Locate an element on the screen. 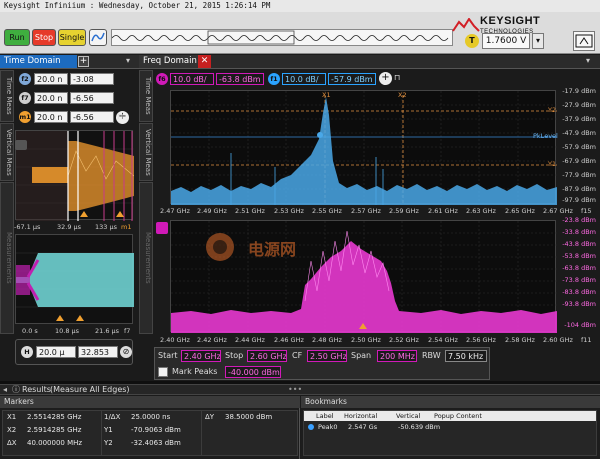 The width and height of the screenshot is (600, 459). freq-bottom-xtick: 2.46 GHz is located at coordinates (289, 340).